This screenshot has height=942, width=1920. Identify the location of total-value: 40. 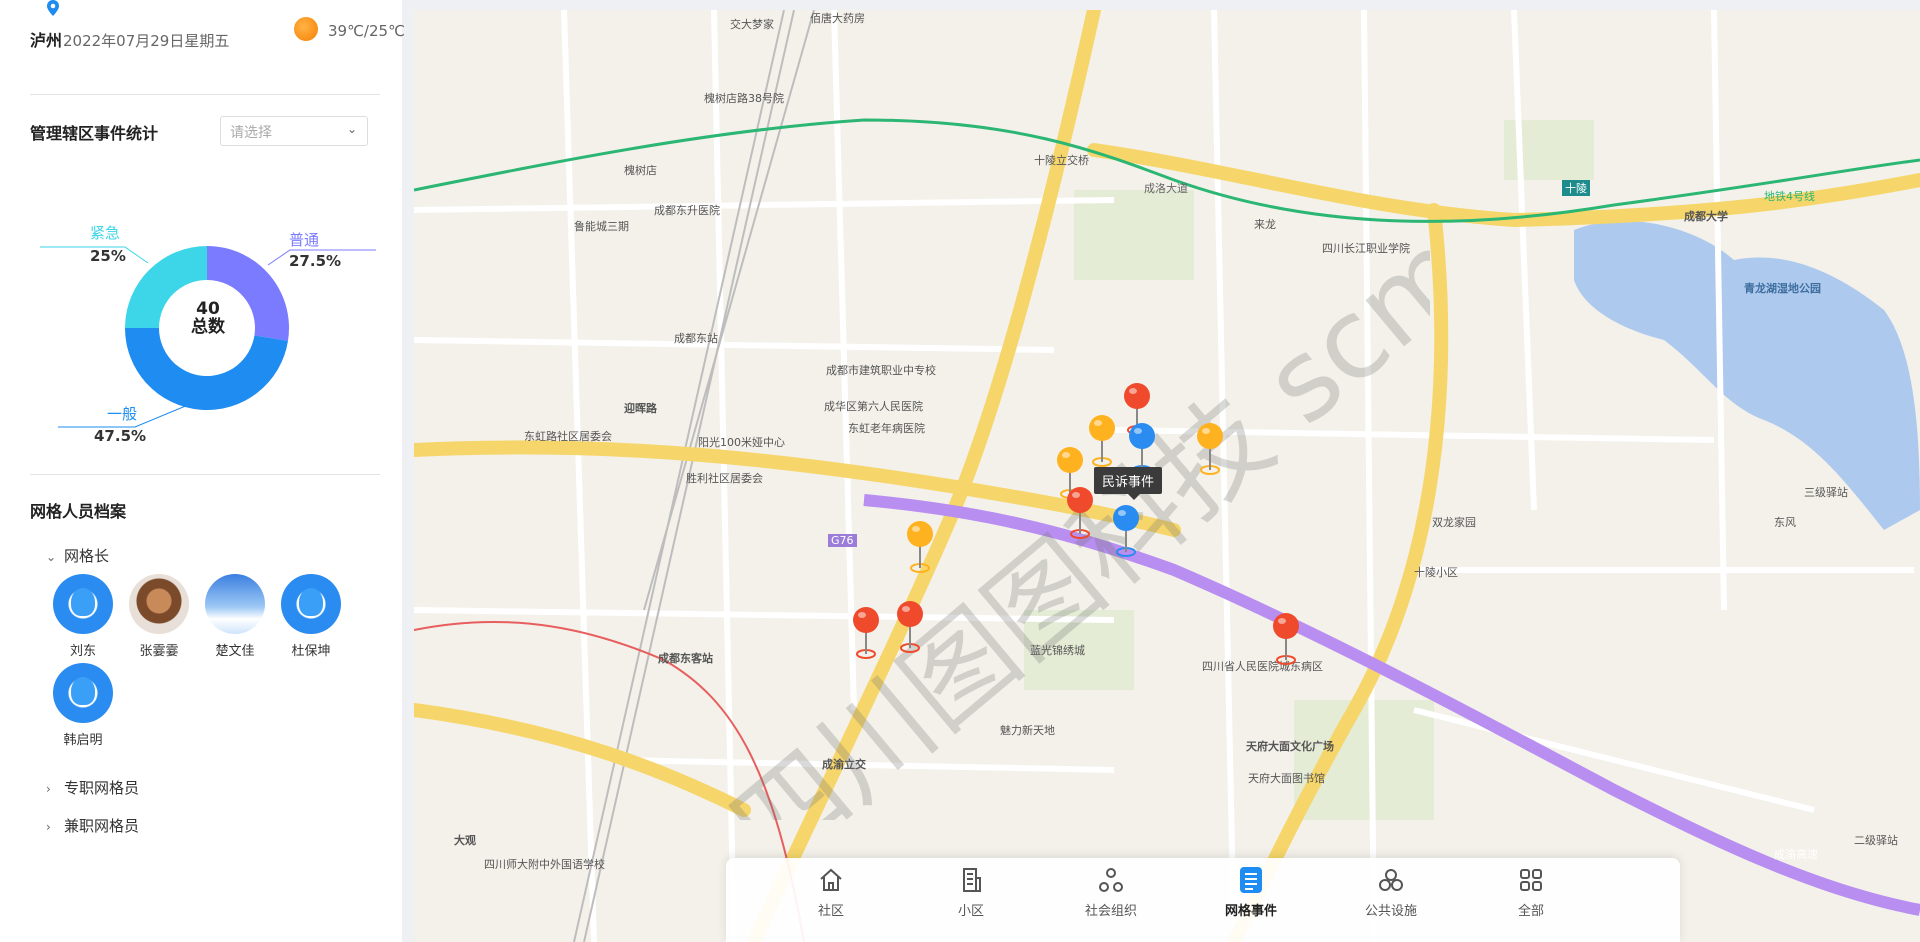
(208, 309).